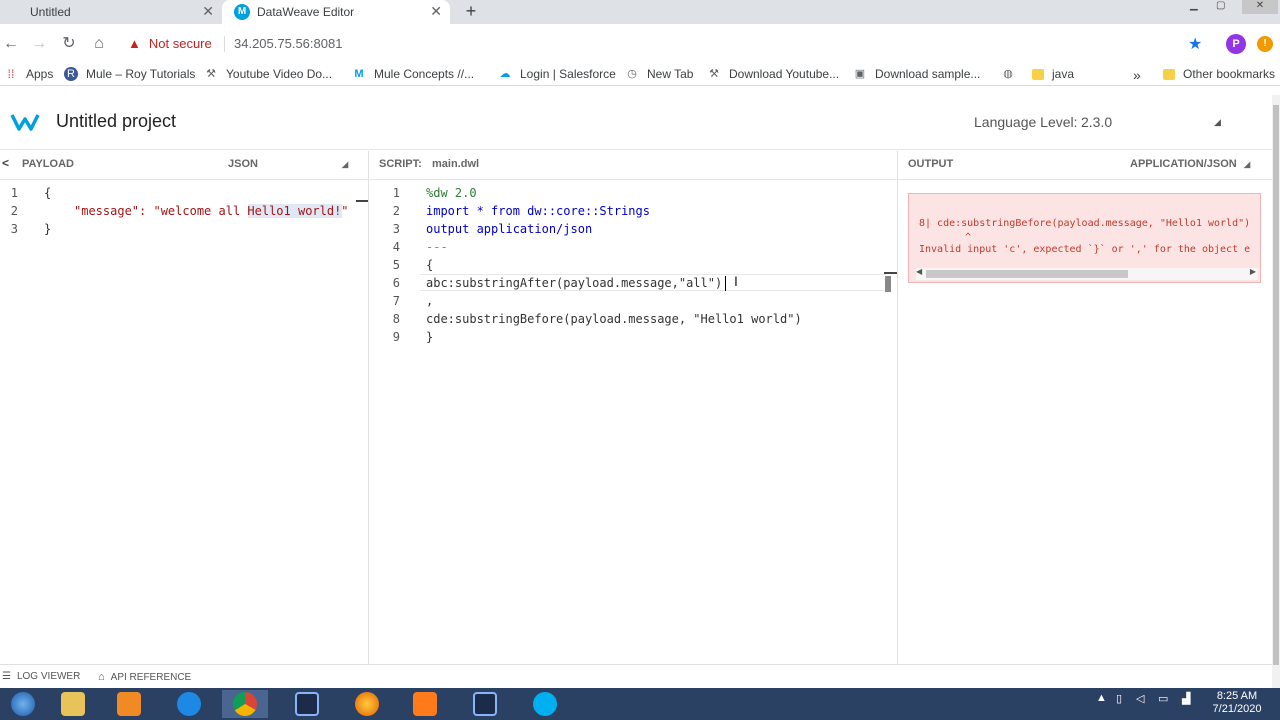 This screenshot has width=1280, height=720. What do you see at coordinates (48, 164) in the screenshot?
I see `payload-title: PAYLOAD` at bounding box center [48, 164].